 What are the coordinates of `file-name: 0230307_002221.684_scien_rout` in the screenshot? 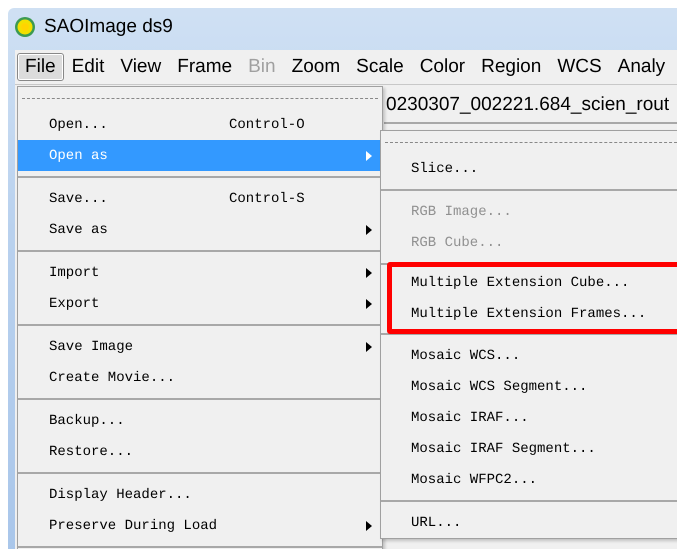 It's located at (530, 107).